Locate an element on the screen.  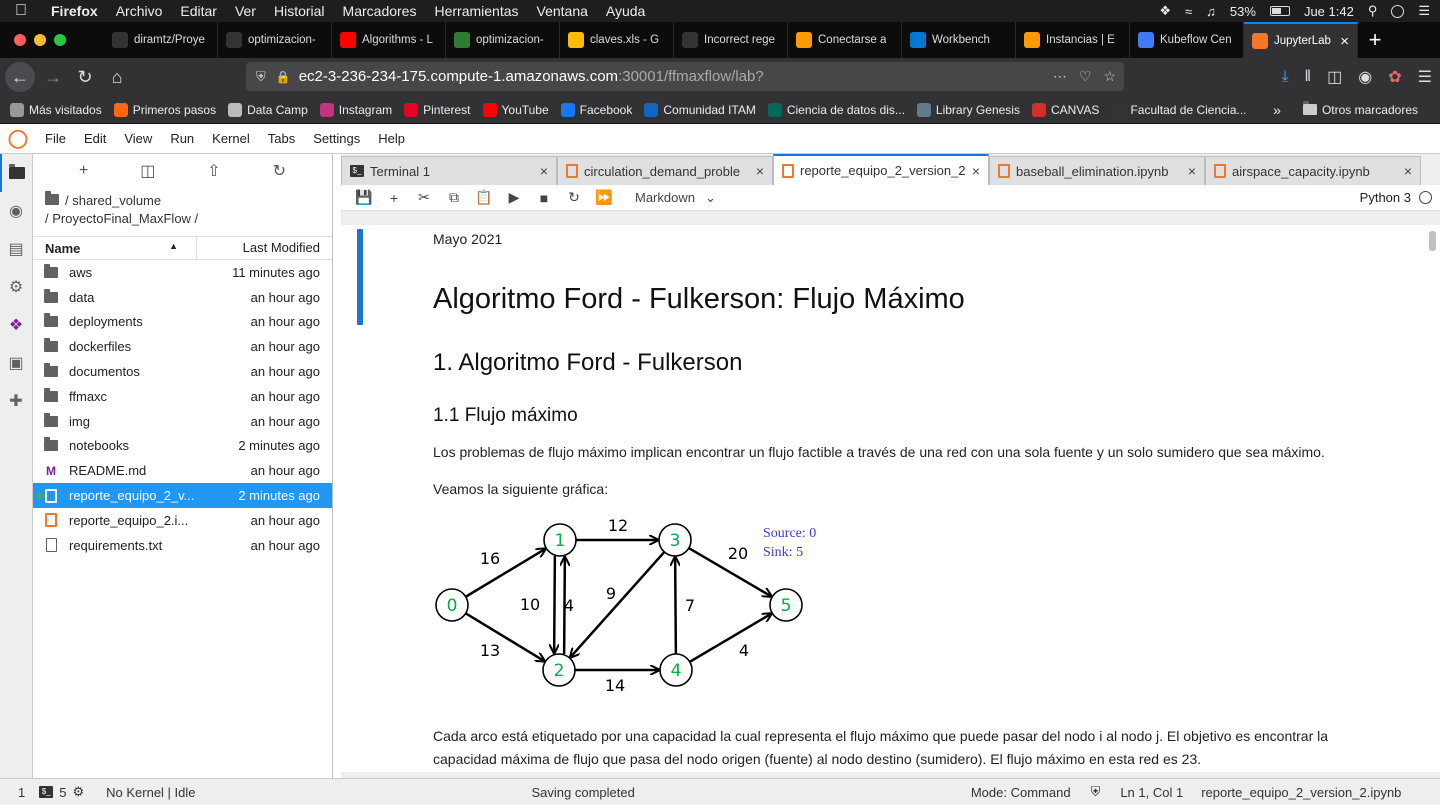
menu-edit: Edit is located at coordinates (95, 138).